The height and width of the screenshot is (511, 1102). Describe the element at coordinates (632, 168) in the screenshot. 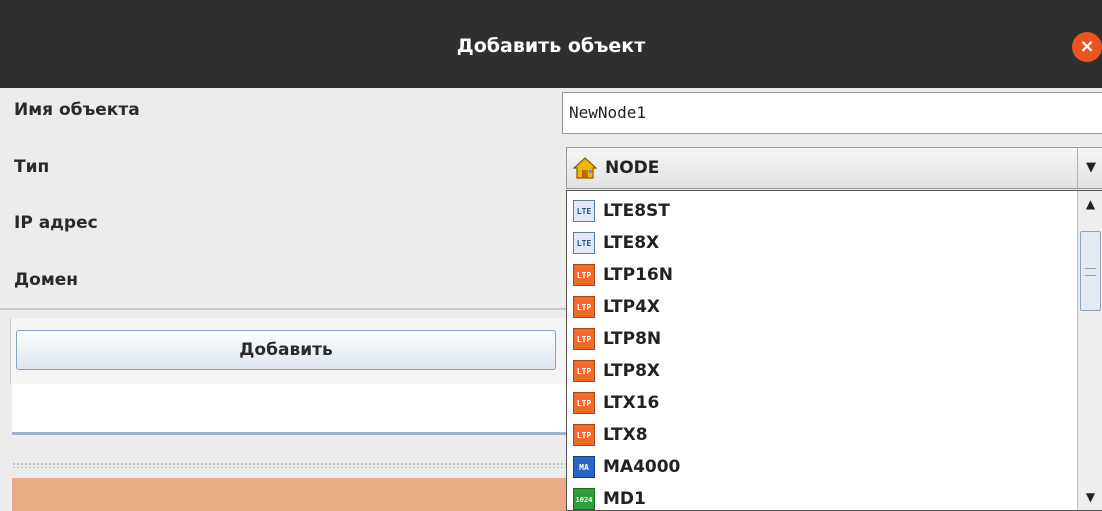

I see `type-value: NODE` at that location.